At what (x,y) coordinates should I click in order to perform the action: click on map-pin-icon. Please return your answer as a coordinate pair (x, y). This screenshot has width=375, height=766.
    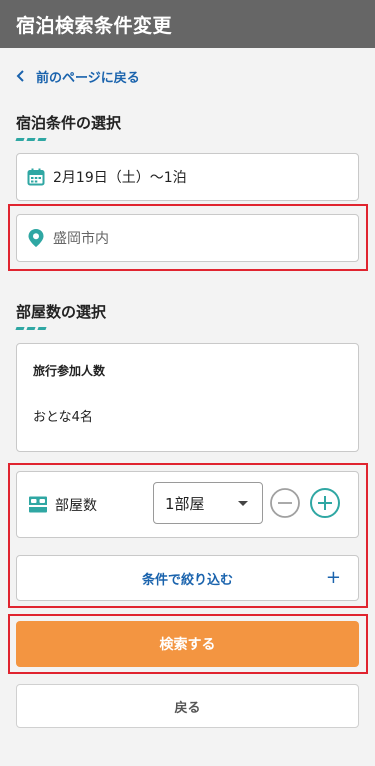
    Looking at the image, I should click on (36, 238).